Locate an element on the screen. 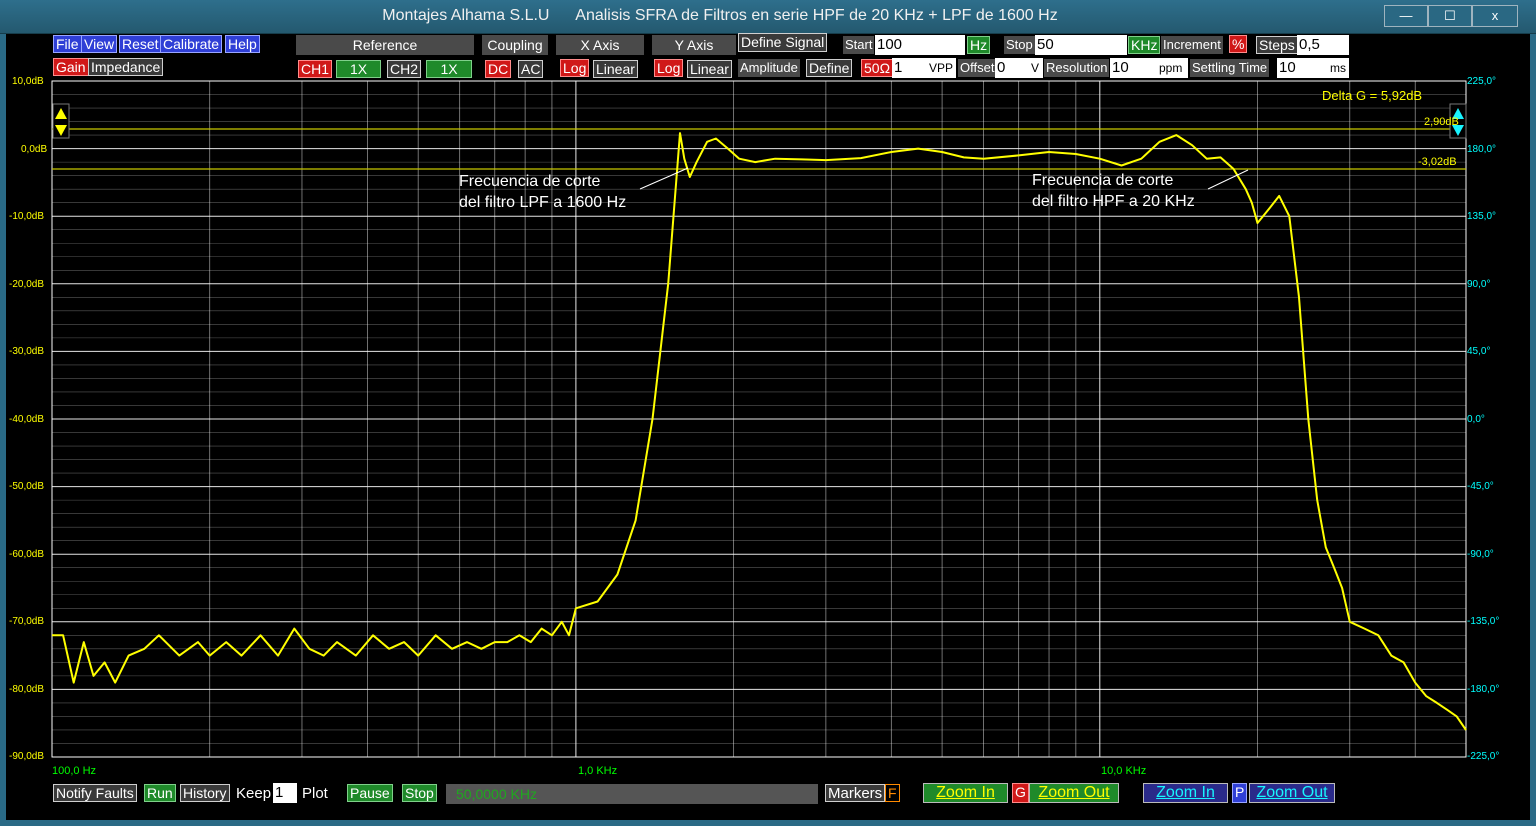 Image resolution: width=1536 pixels, height=826 pixels. phase-tick: -135,0° is located at coordinates (1483, 621).